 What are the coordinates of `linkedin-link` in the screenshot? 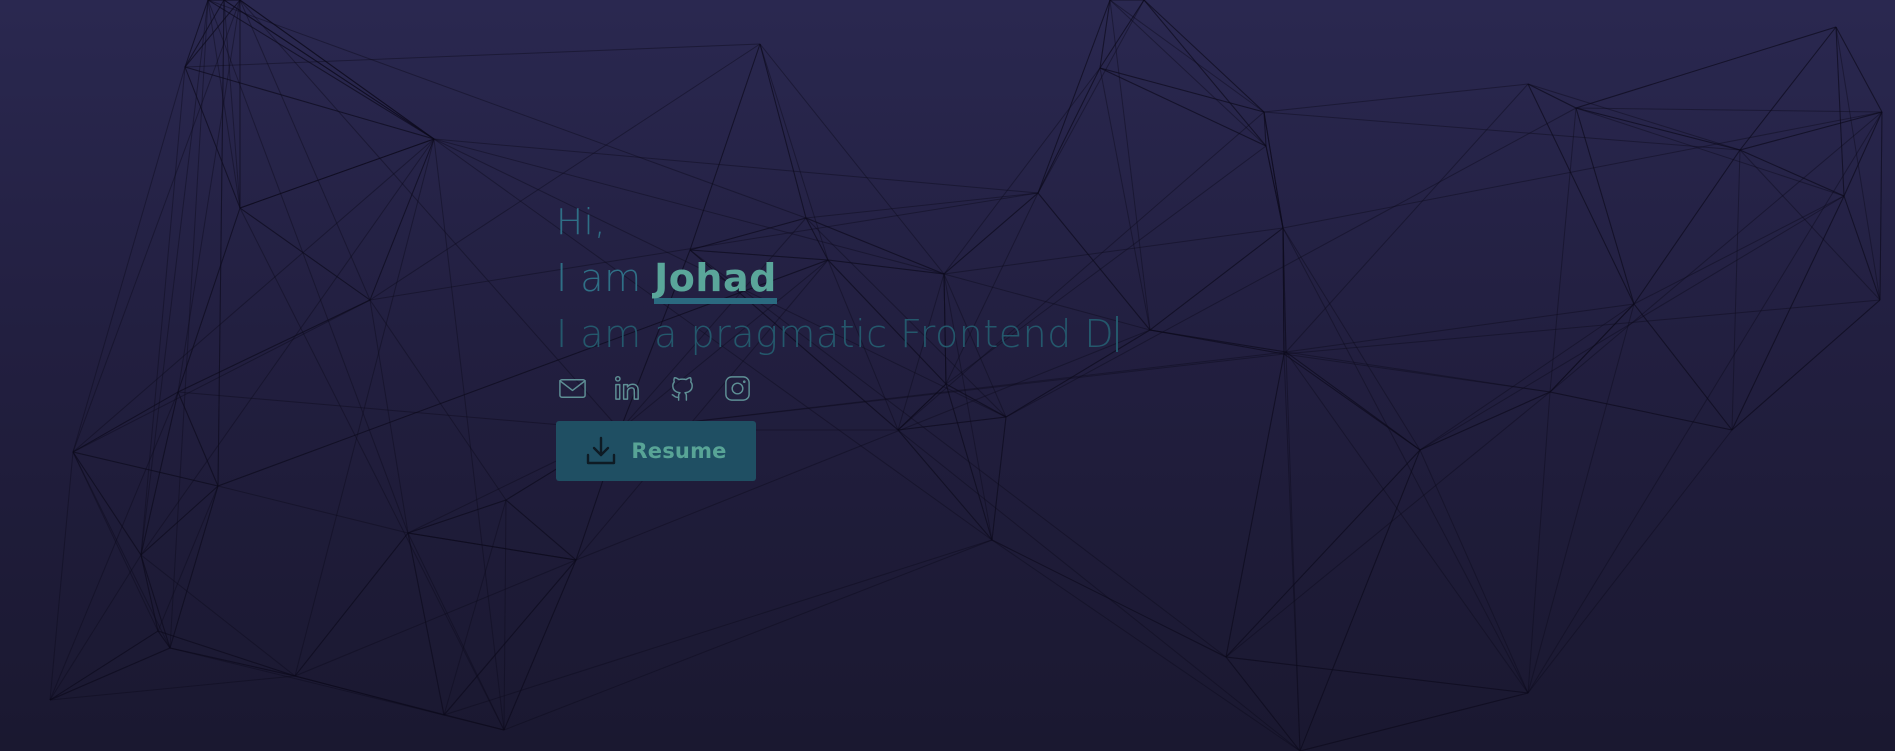 It's located at (627, 388).